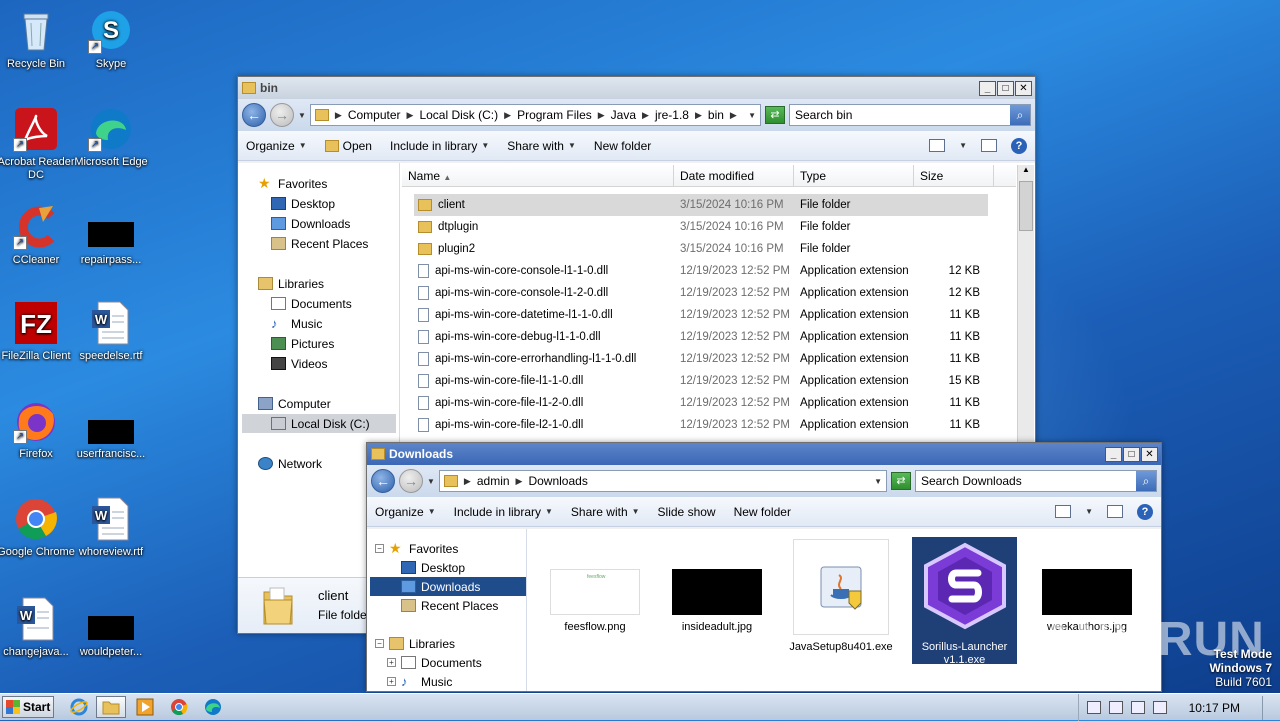  I want to click on file-row: dtplugin 3/15/2024 10:16 PM File folder, so click(701, 227).